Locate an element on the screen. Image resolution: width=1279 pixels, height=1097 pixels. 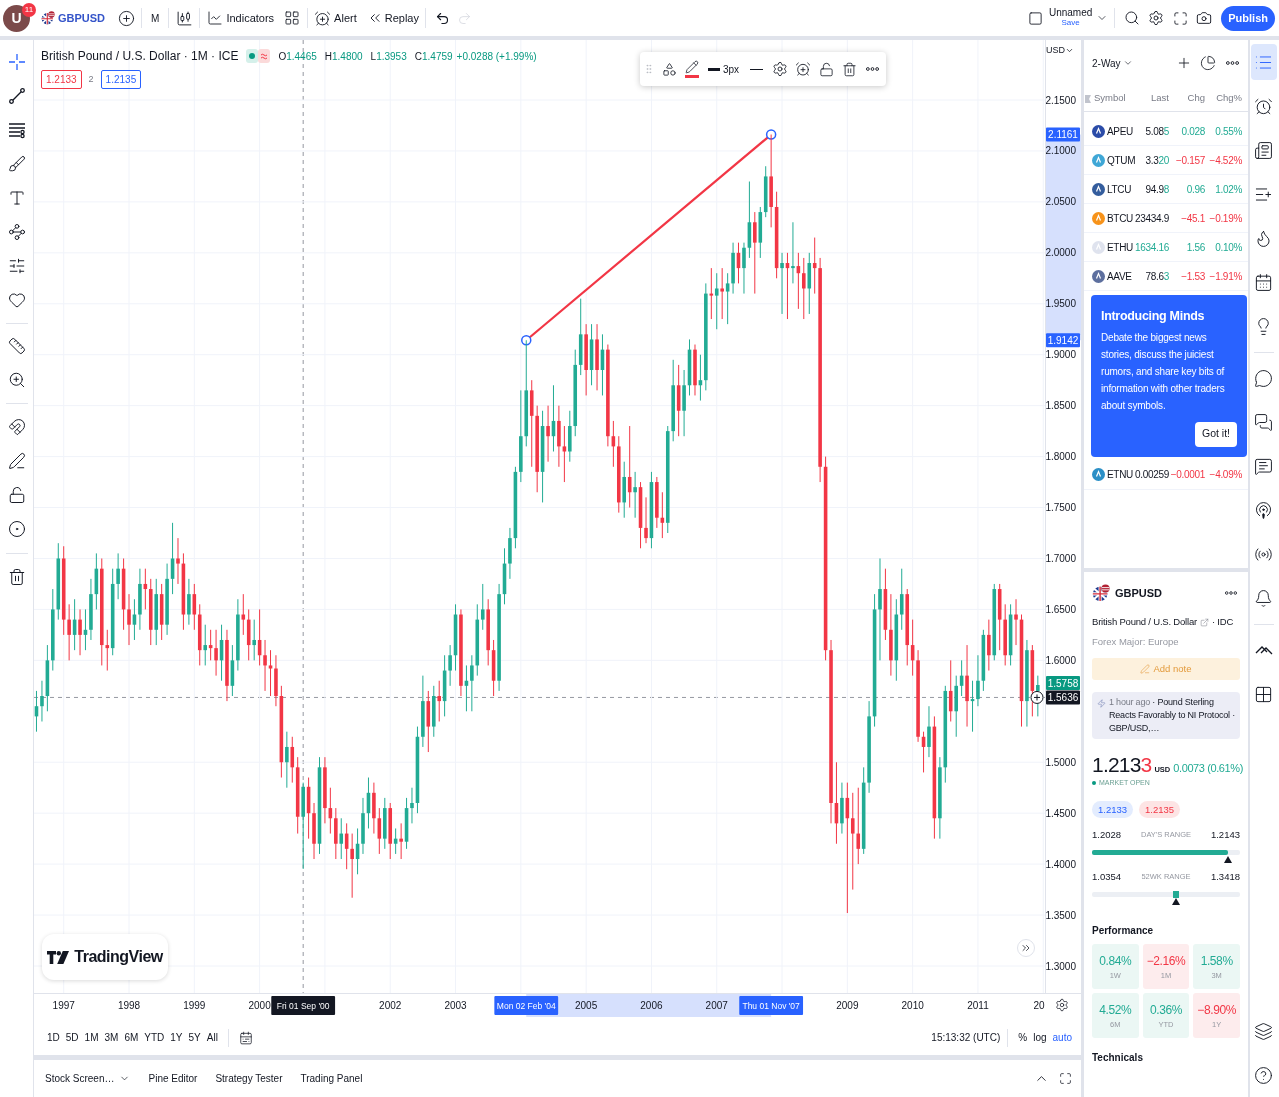
watchlist-row: ETNU 0.00259 −0.0001 −4.09% is located at coordinates (1166, 475).